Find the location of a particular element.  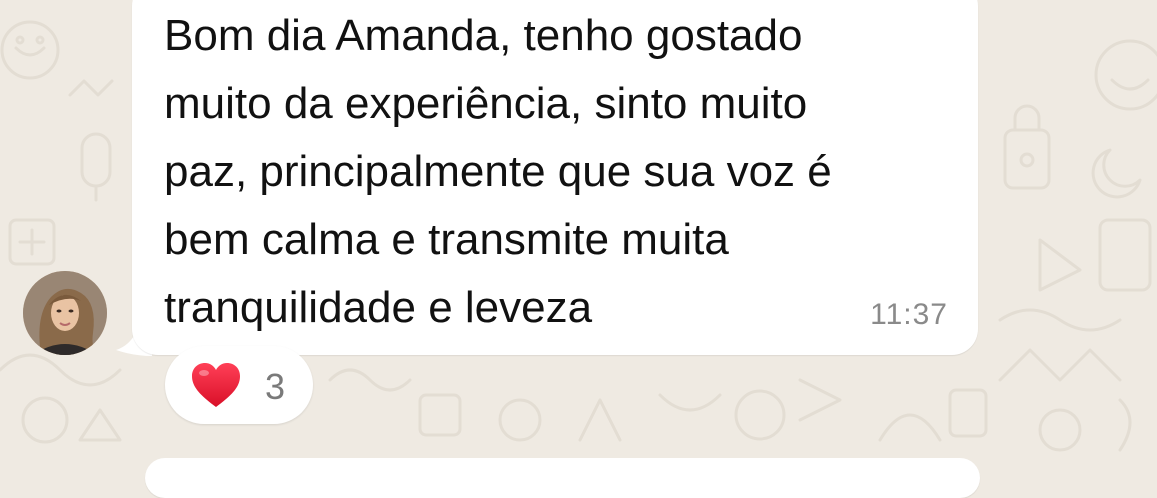

avatar-photo is located at coordinates (65, 313).